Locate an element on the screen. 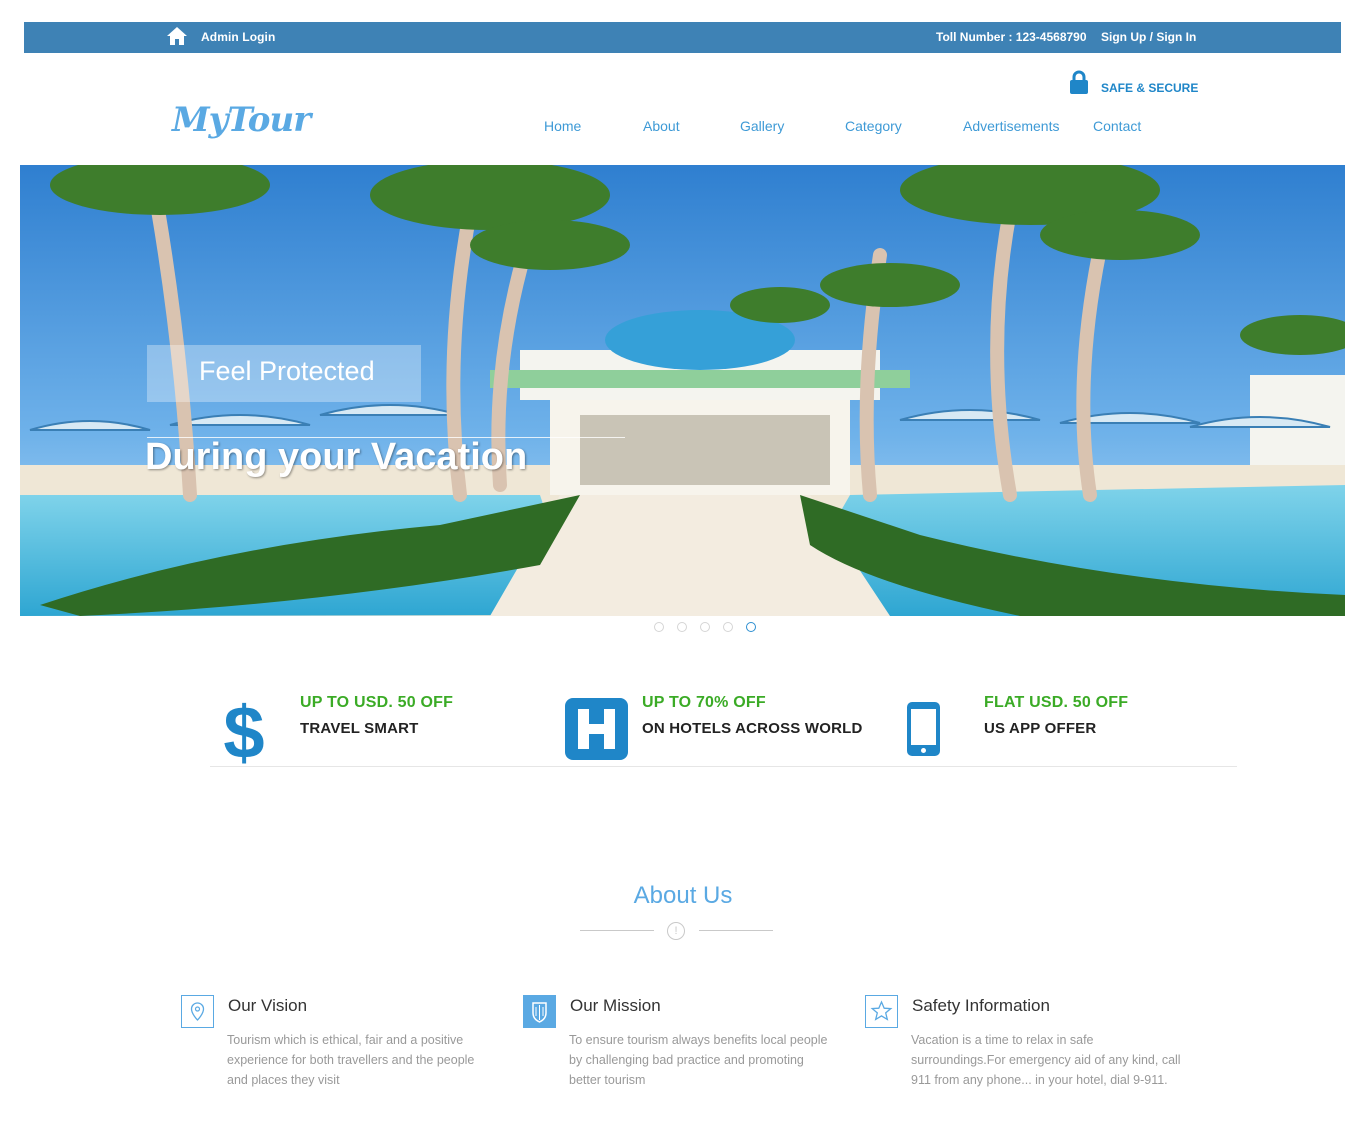  about-rule-right is located at coordinates (736, 930).